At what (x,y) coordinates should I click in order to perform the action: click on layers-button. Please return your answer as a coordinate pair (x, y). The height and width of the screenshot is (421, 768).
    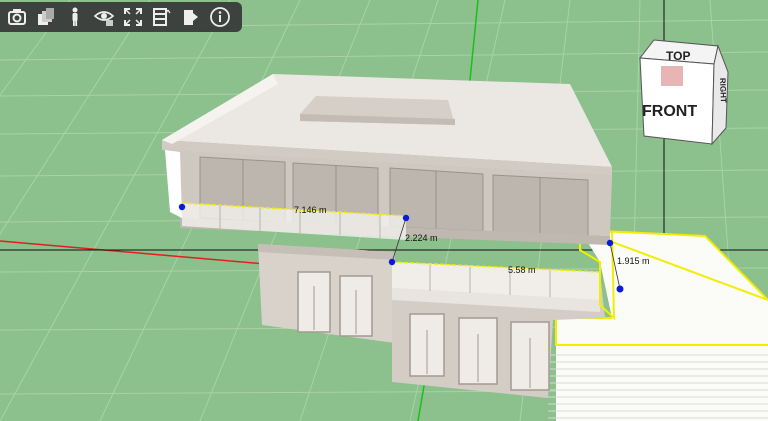
    Looking at the image, I should click on (45, 17).